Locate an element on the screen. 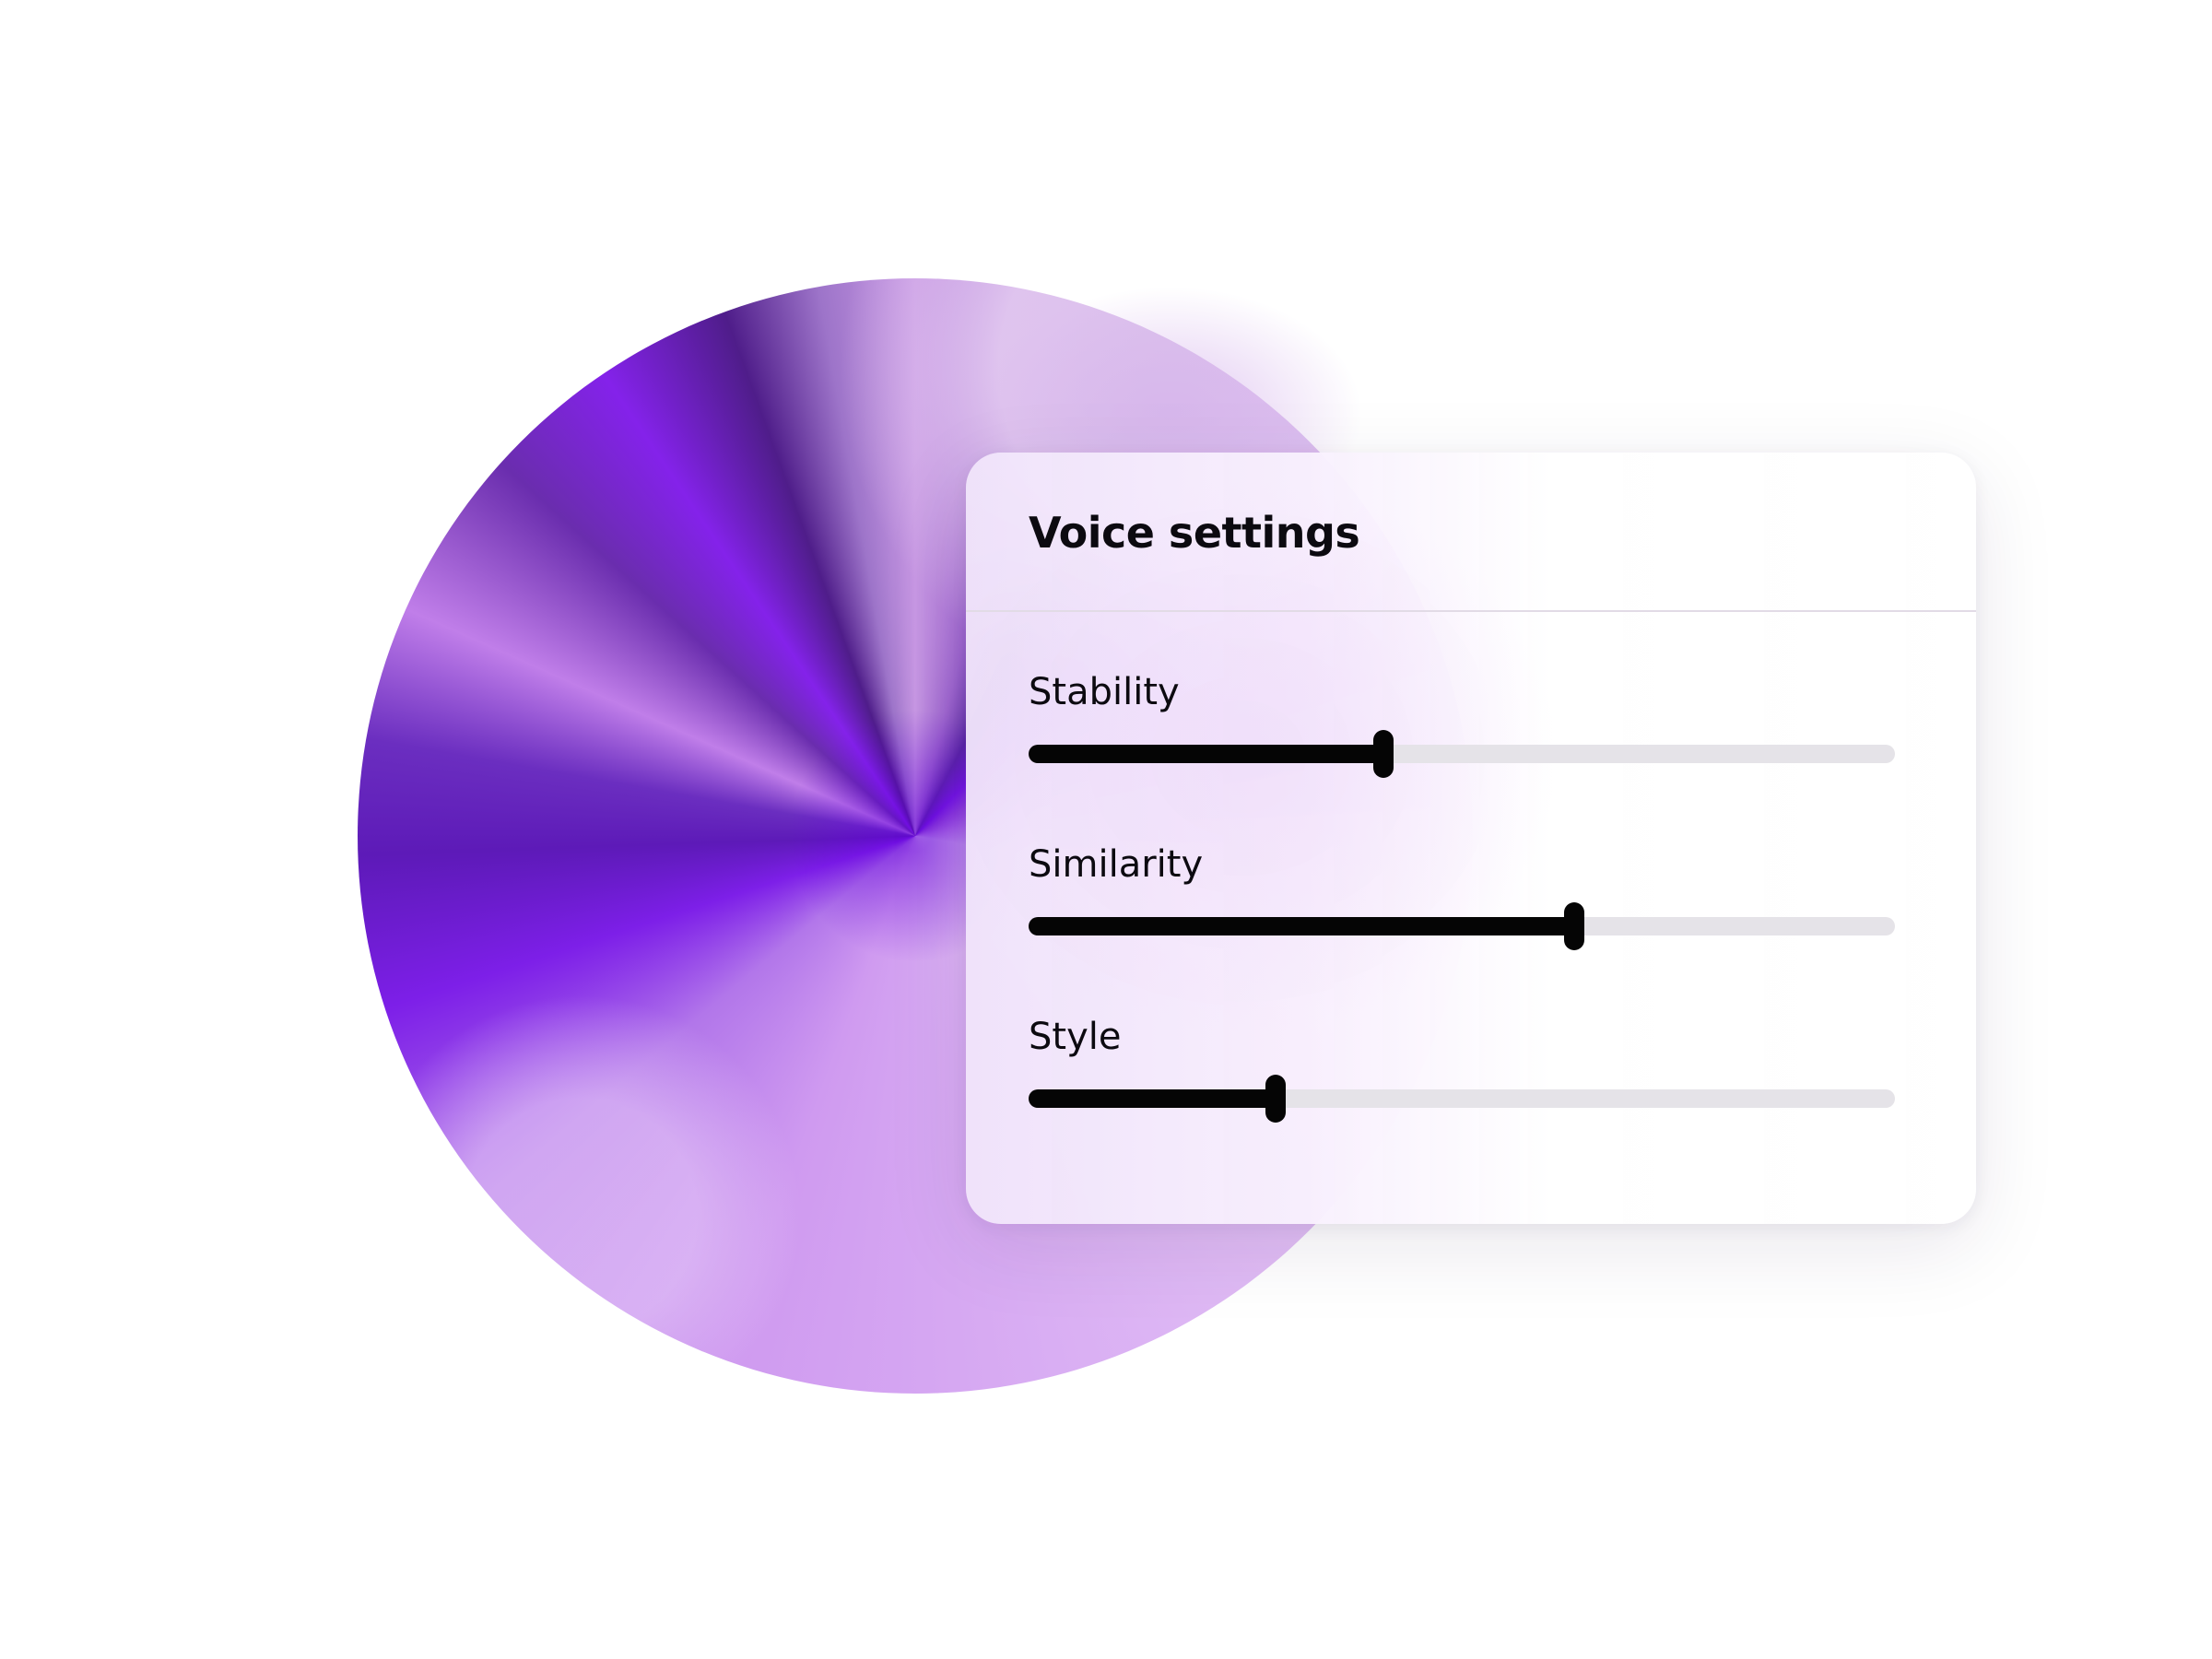 This screenshot has height=1659, width=2212. similarity-label: Similarity is located at coordinates (1116, 864).